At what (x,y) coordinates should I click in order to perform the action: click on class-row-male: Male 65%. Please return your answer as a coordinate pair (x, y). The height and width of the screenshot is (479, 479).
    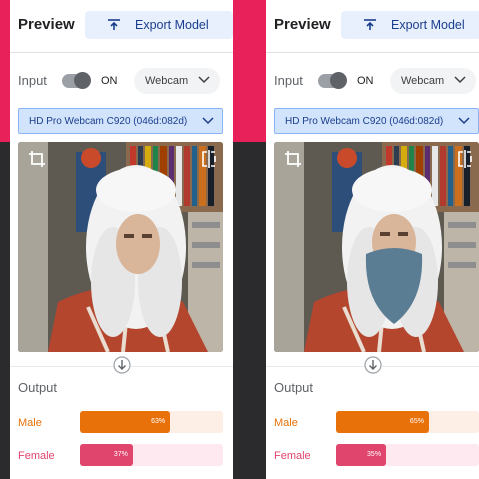
    Looking at the image, I should click on (372, 423).